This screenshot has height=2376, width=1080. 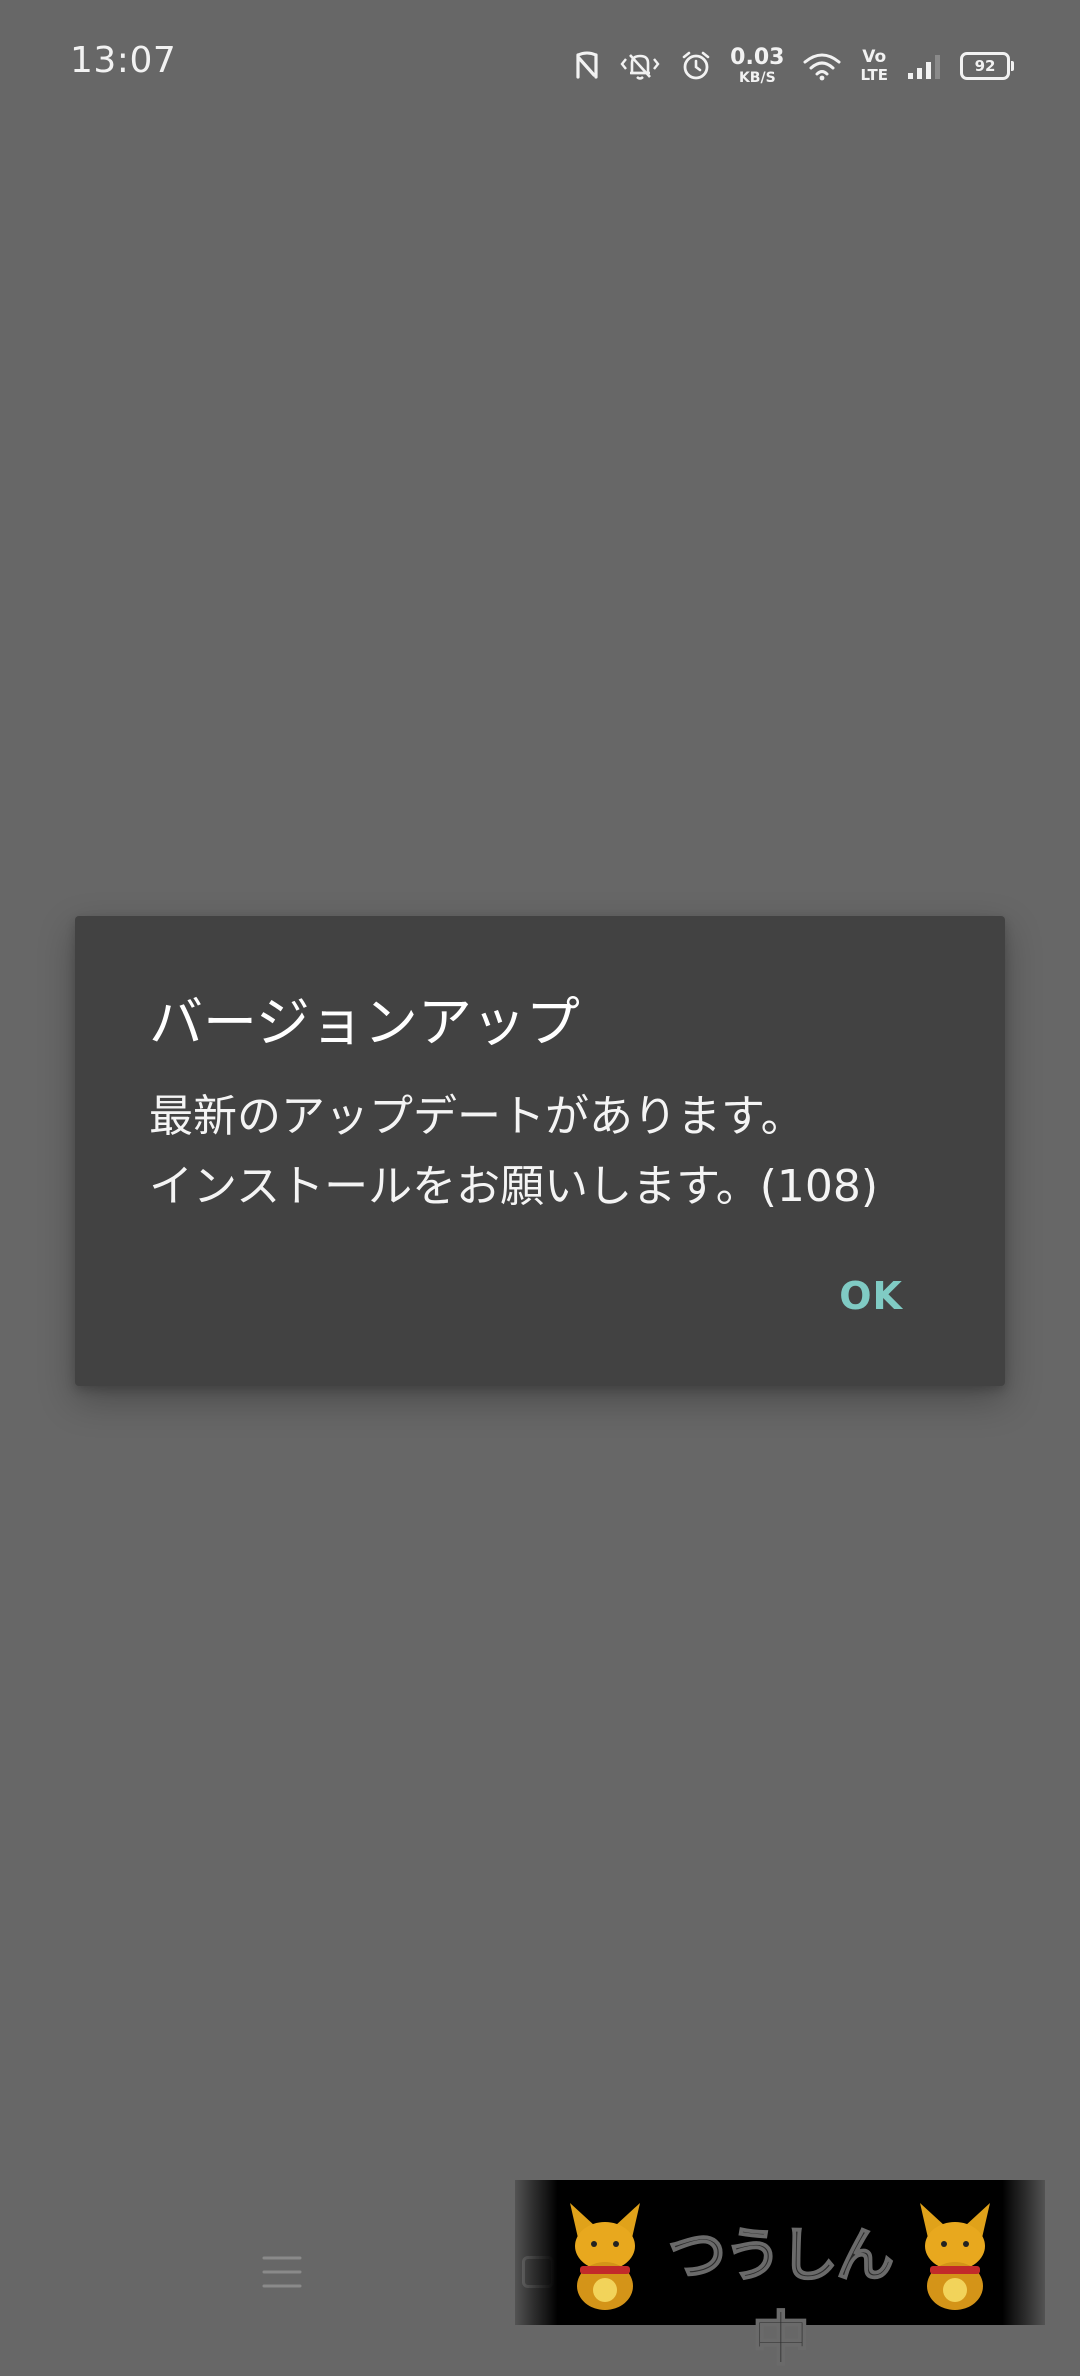 I want to click on dialog-message-line-2: インストールをお願いします。(108), so click(x=514, y=1186).